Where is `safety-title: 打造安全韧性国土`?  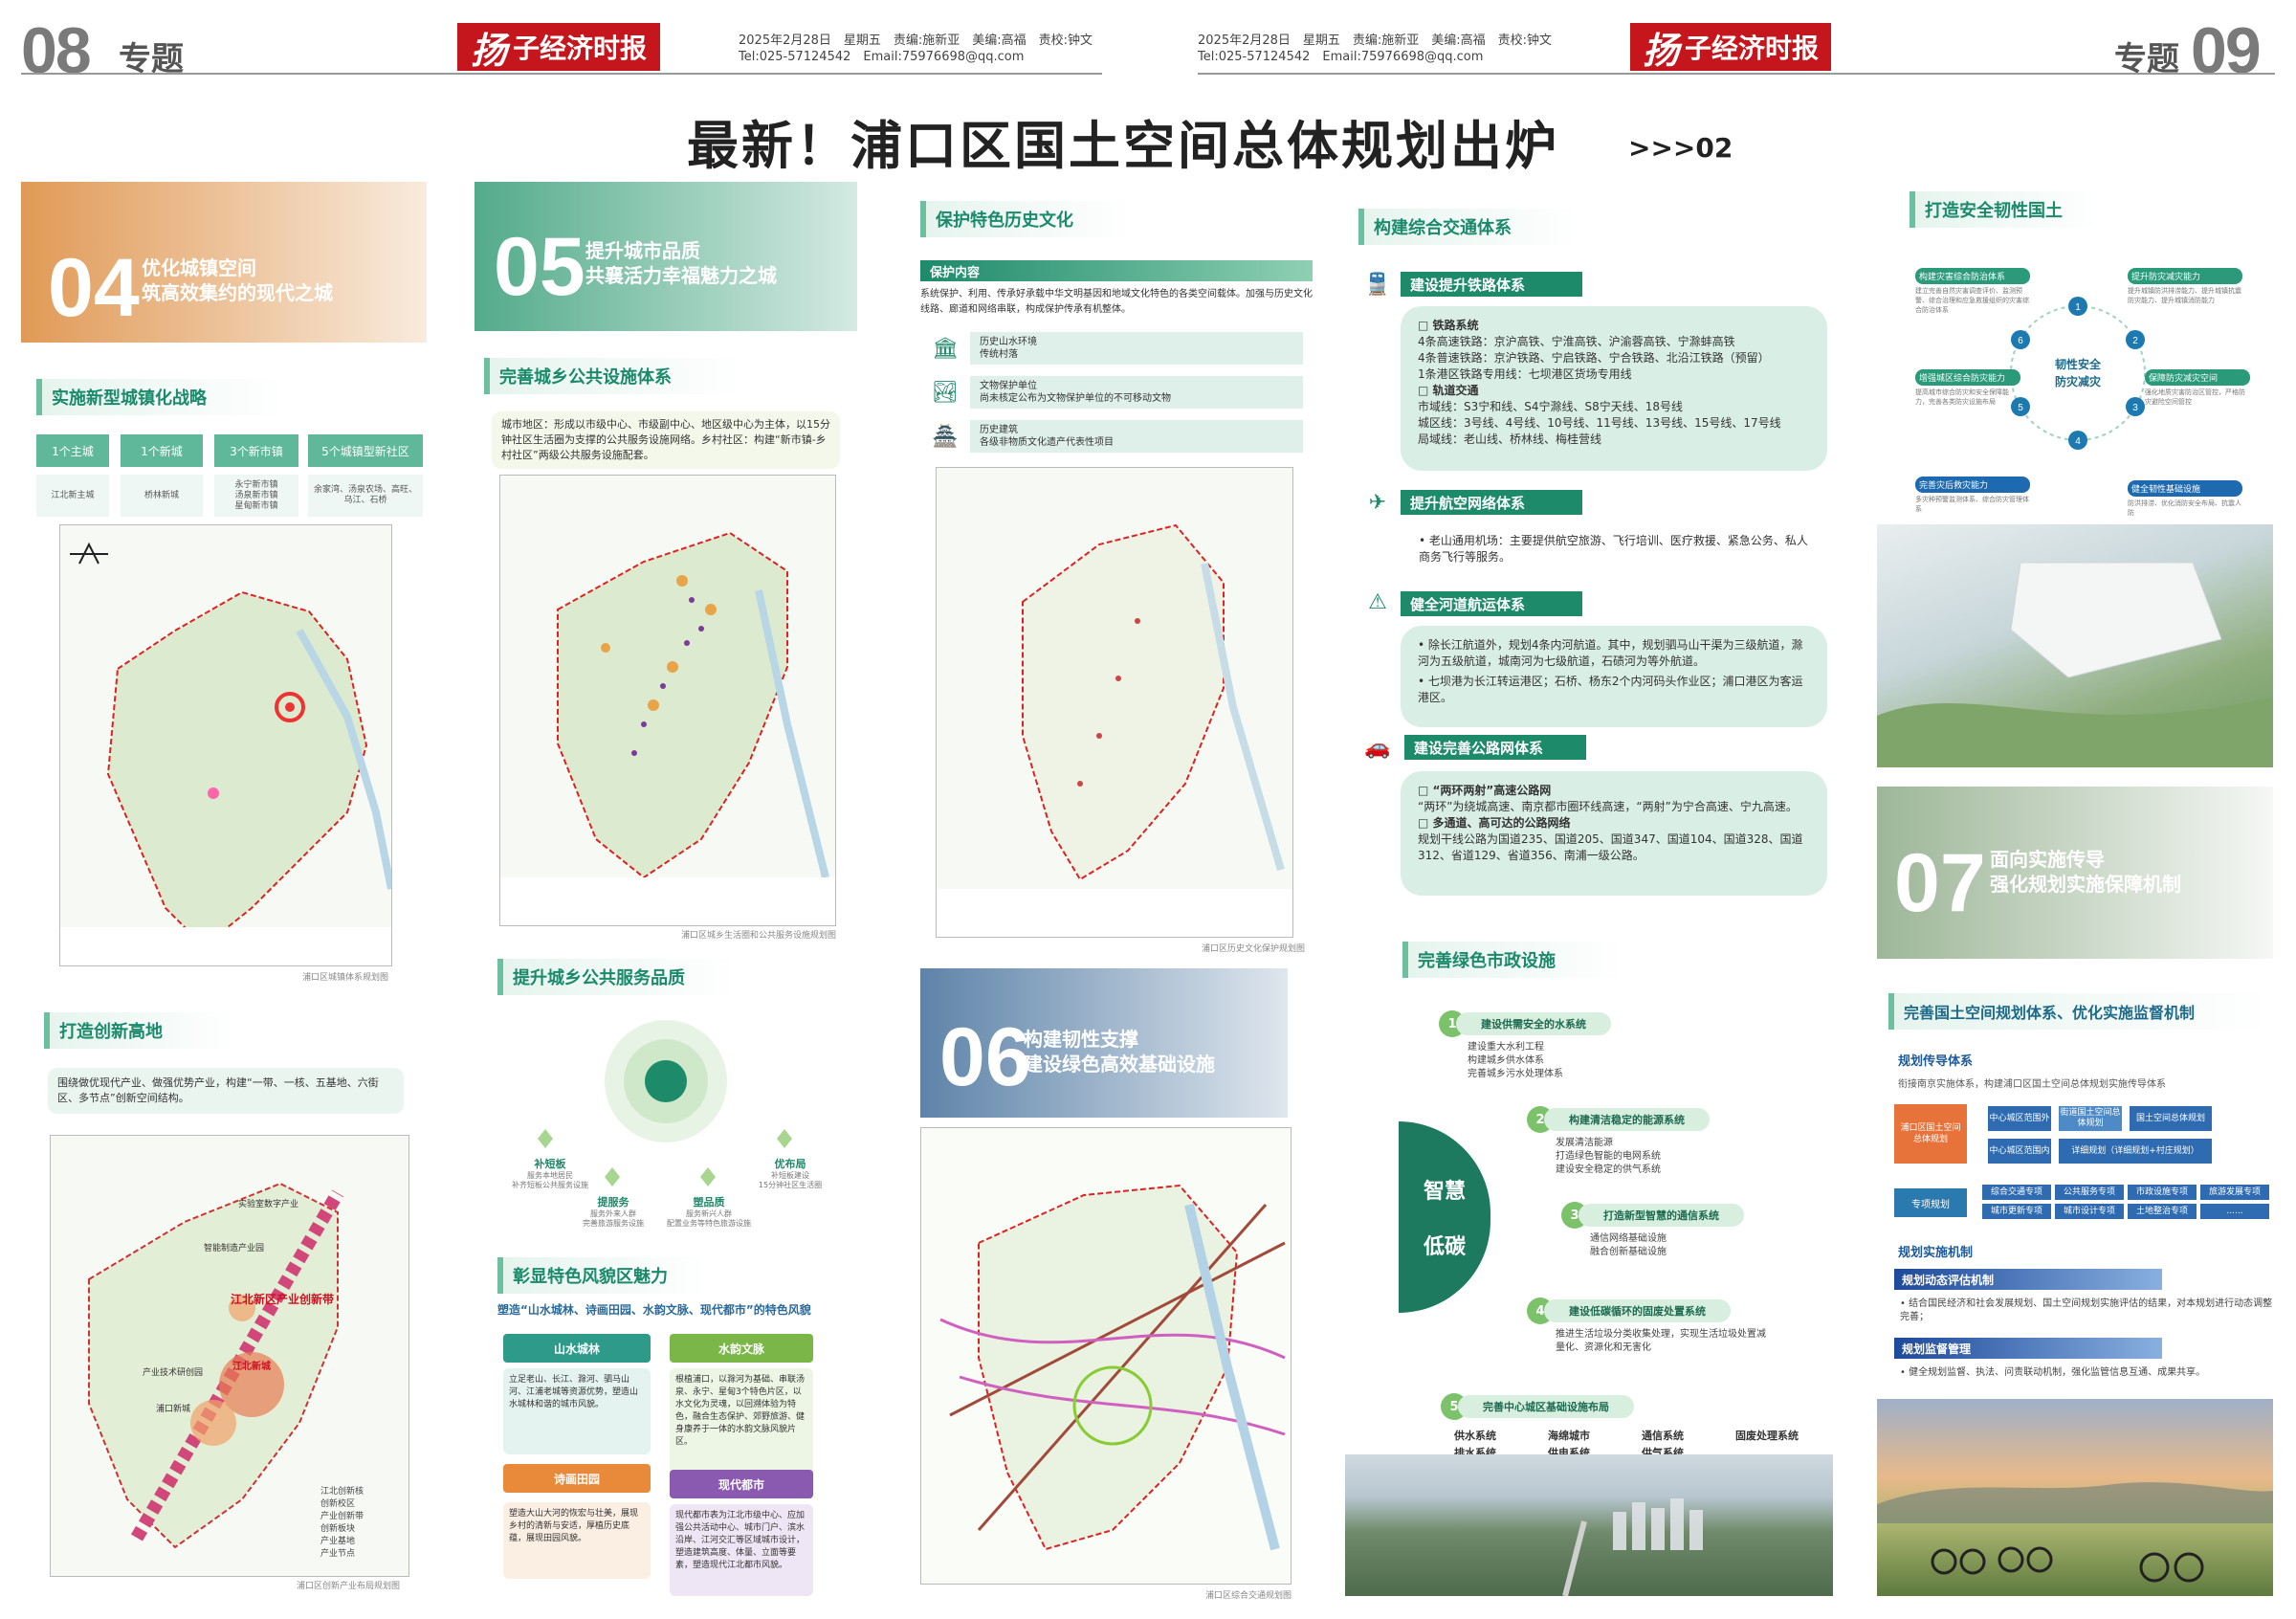 safety-title: 打造安全韧性国土 is located at coordinates (1994, 211).